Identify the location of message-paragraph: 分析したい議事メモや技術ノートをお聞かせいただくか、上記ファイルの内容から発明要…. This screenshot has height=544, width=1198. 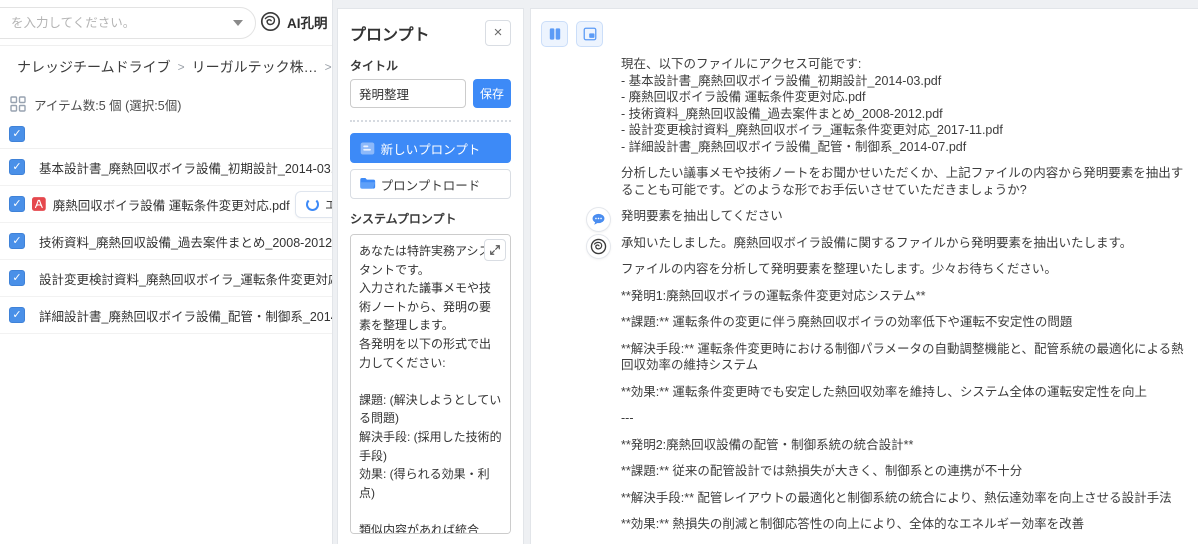
(902, 181).